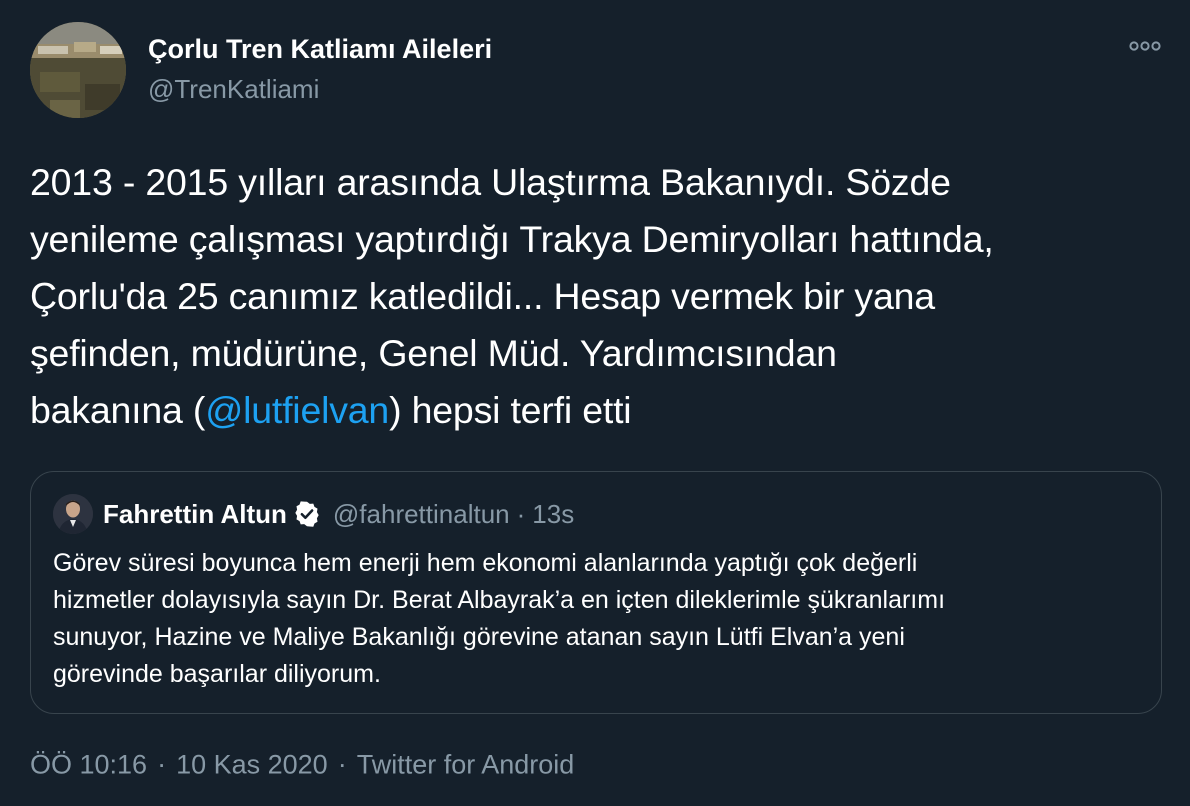  Describe the element at coordinates (553, 514) in the screenshot. I see `quoted-timestamp: 13s` at that location.